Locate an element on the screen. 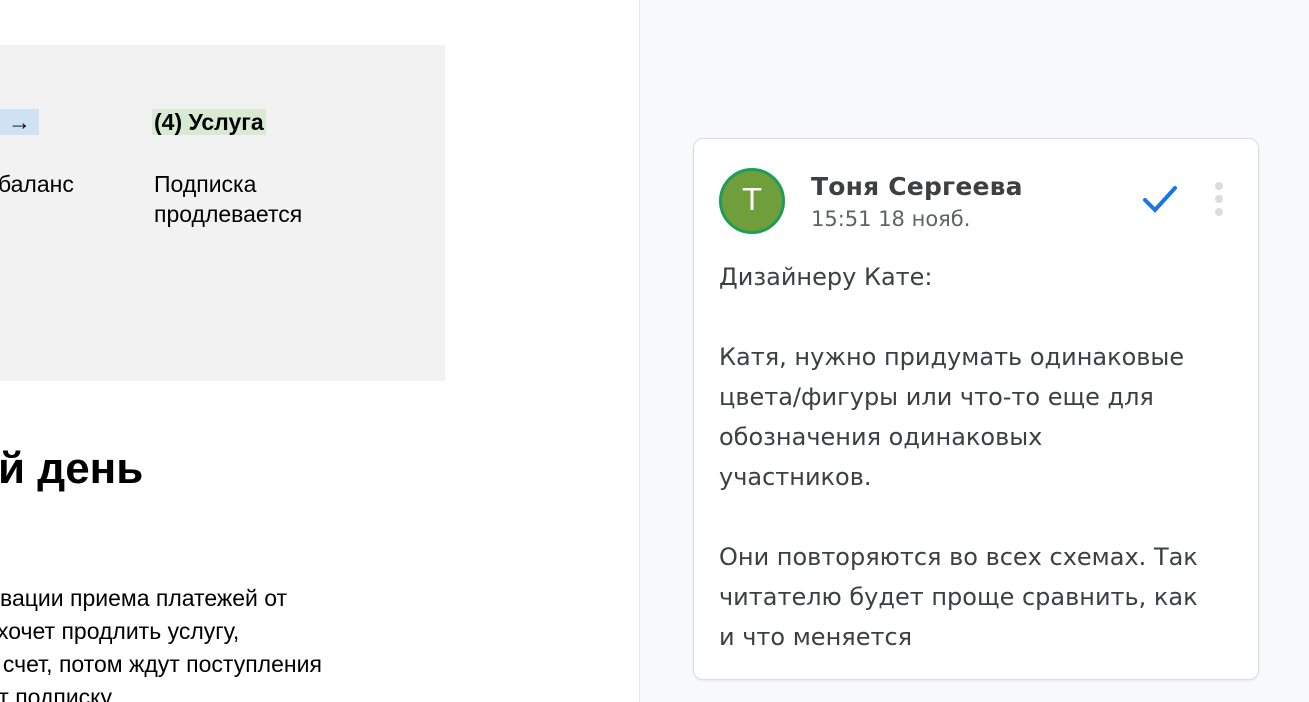  checkmark-icon is located at coordinates (1160, 199).